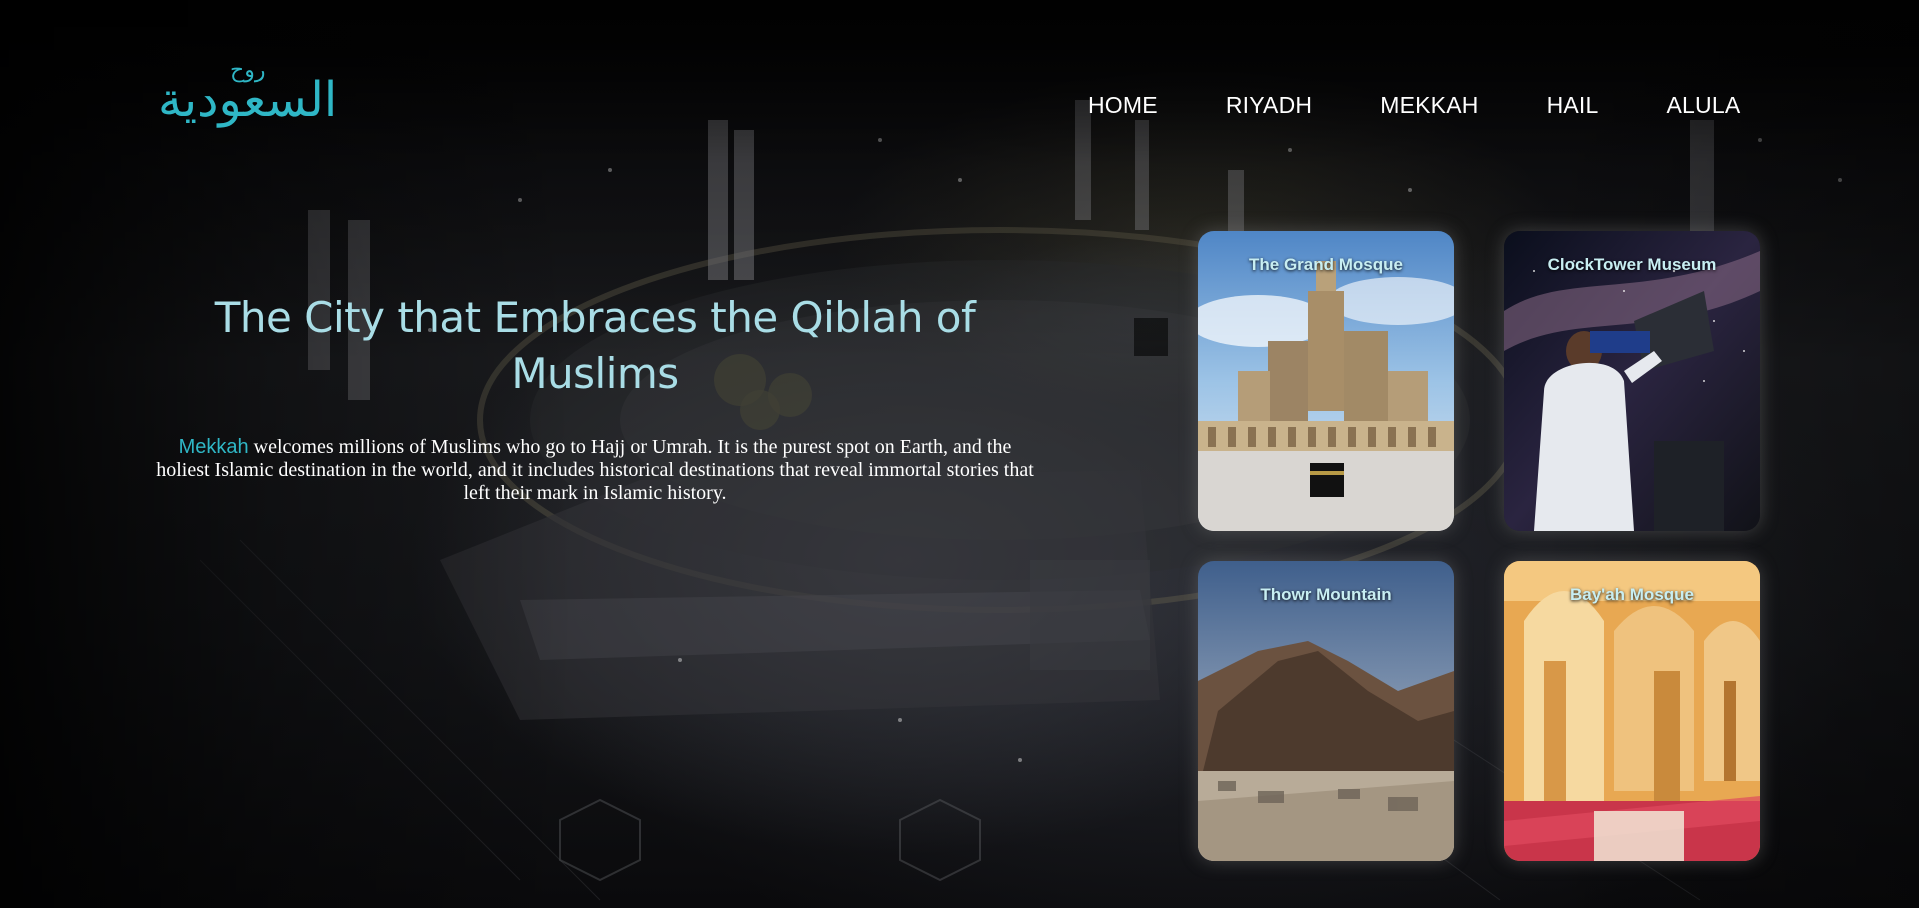 Image resolution: width=1919 pixels, height=908 pixels. Describe the element at coordinates (1704, 105) in the screenshot. I see `nav-item-alula: ALULA` at that location.